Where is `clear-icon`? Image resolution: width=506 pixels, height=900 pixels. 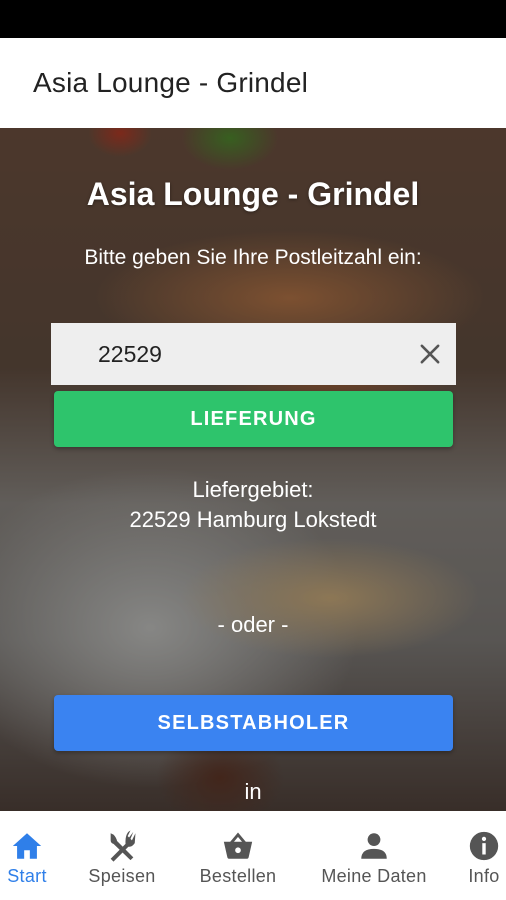 clear-icon is located at coordinates (430, 354).